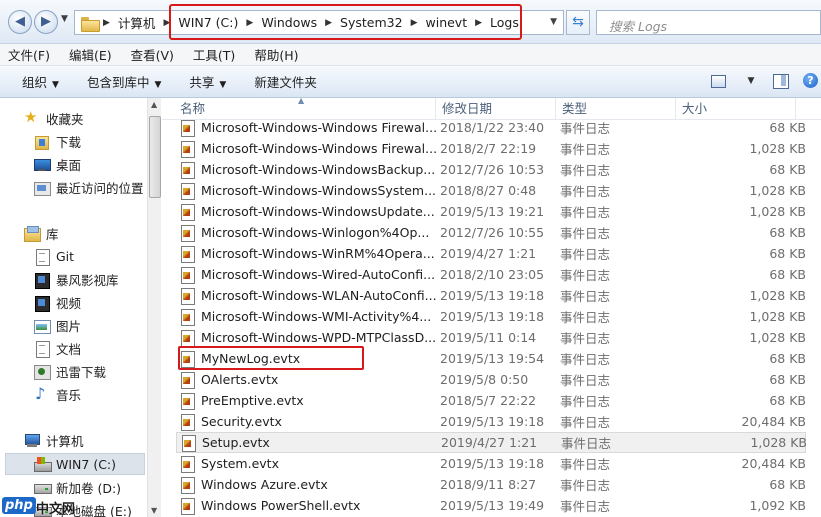 Image resolution: width=821 pixels, height=517 pixels. I want to click on breadcrumb-computer: 计算机, so click(137, 22).